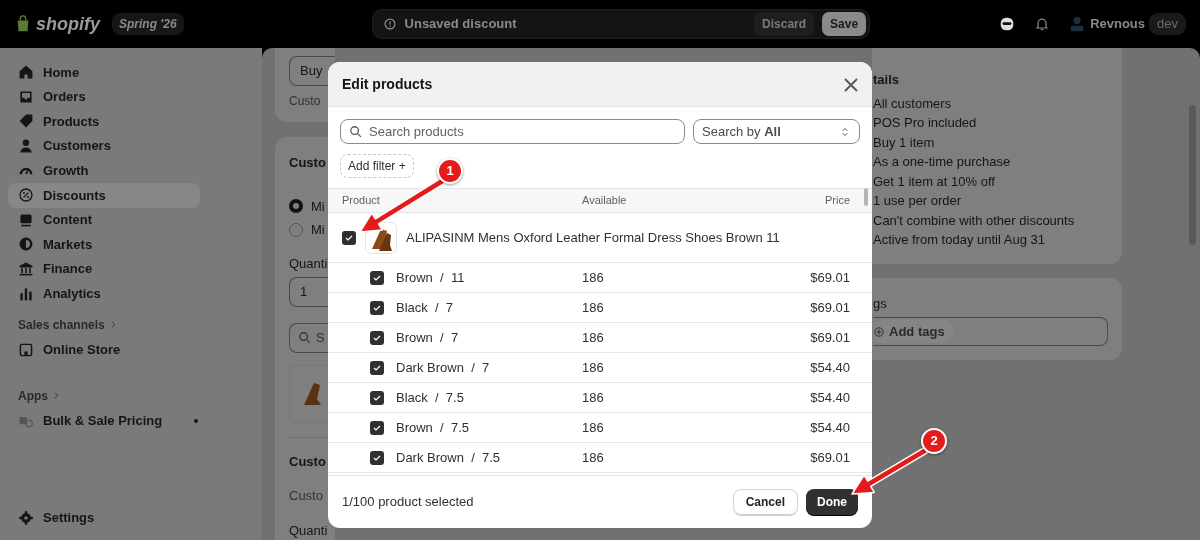  I want to click on sidebar-item: Customers, so click(104, 146).